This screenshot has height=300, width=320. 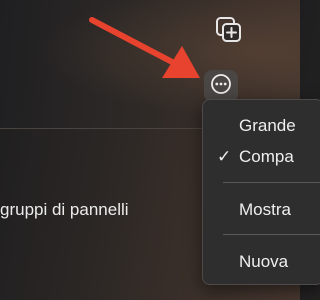 I want to click on menu-item-grande: Grande, so click(x=261, y=126).